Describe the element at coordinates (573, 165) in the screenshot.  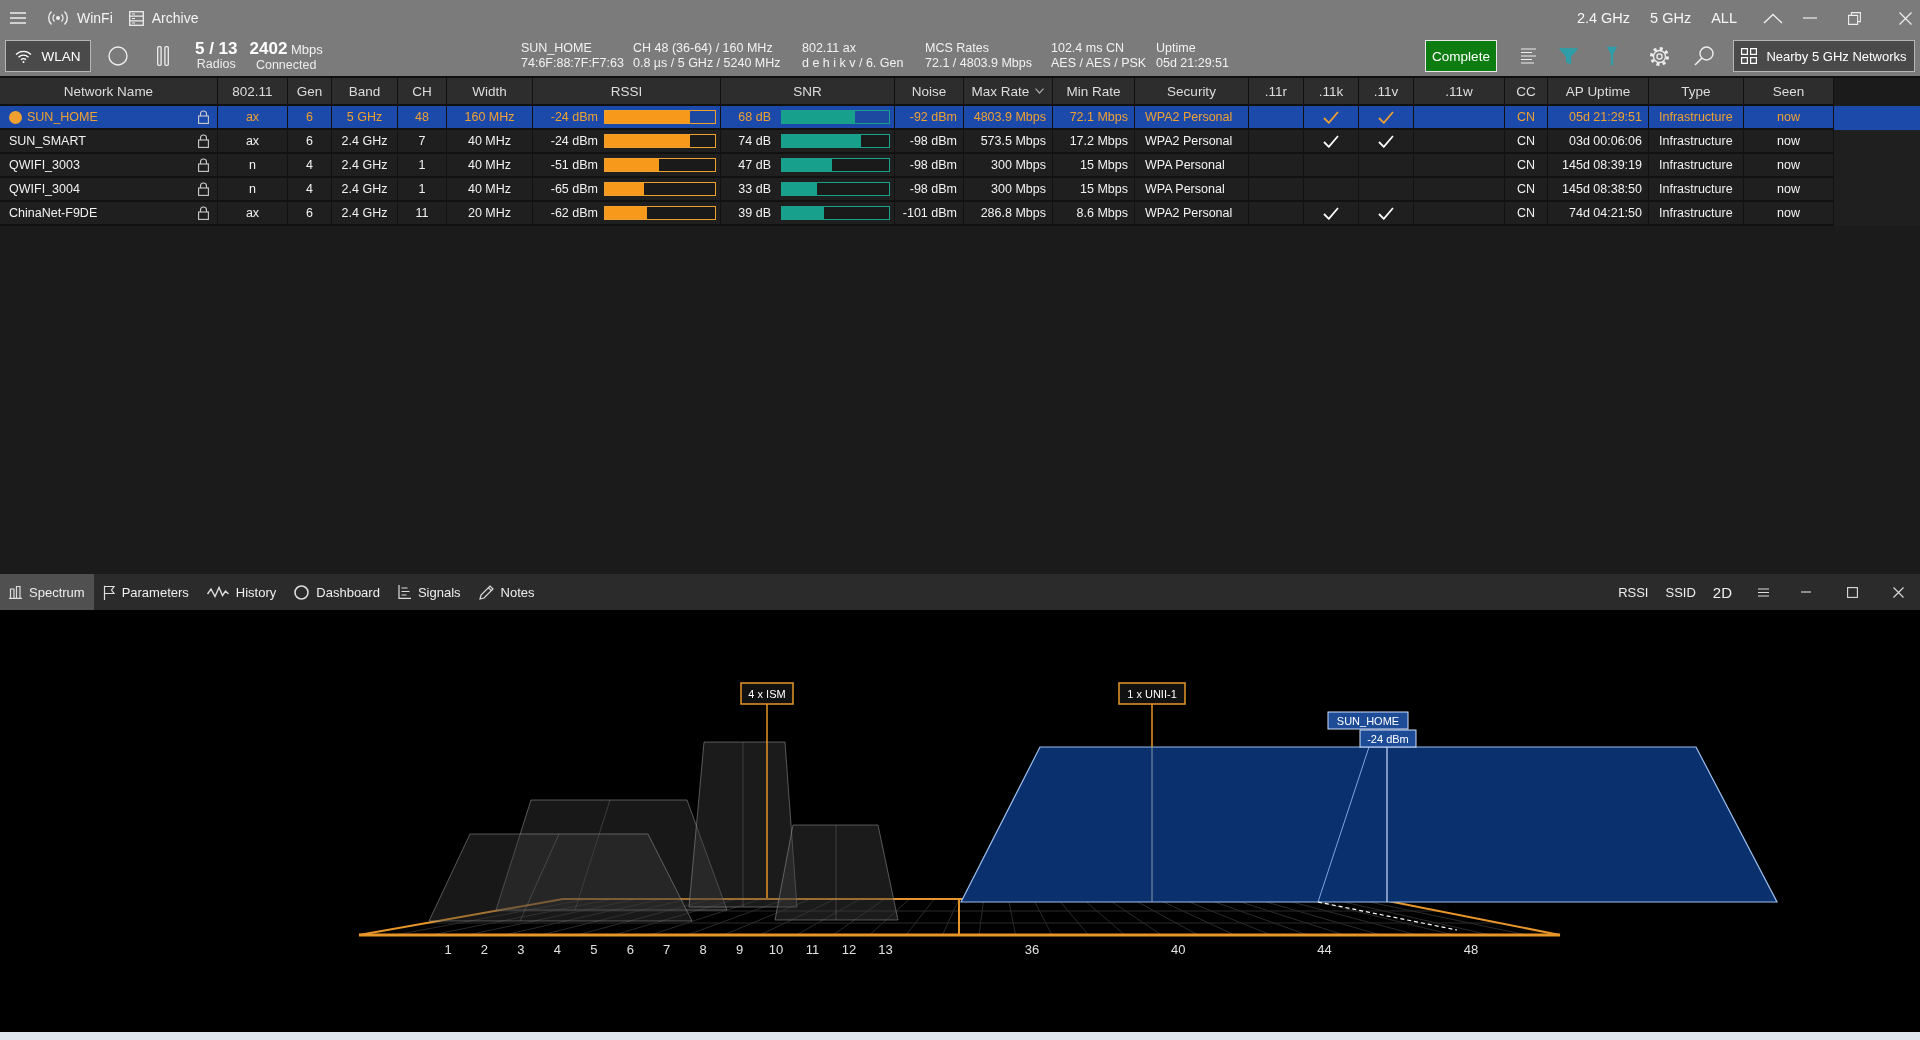
I see `rssi-reading: -51 dBm` at that location.